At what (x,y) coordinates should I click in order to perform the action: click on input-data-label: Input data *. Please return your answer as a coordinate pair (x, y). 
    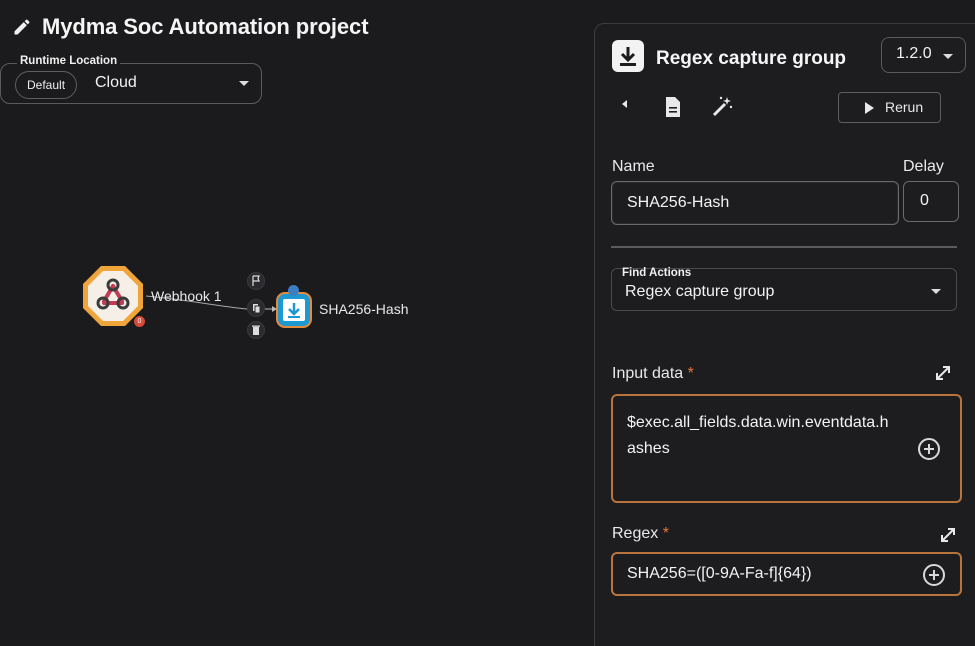
    Looking at the image, I should click on (653, 374).